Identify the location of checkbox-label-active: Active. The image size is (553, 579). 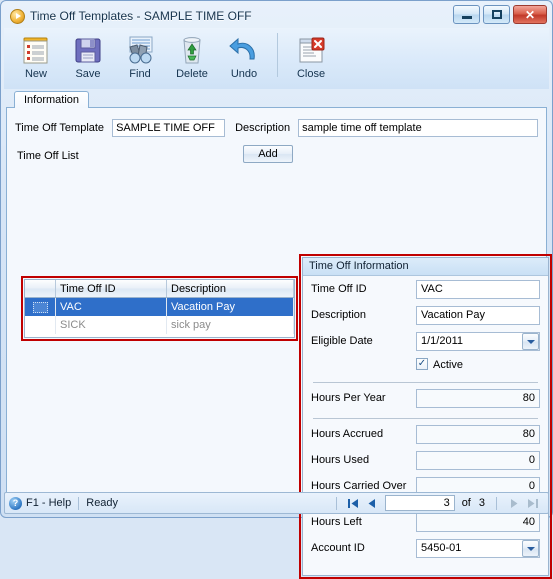
(448, 365).